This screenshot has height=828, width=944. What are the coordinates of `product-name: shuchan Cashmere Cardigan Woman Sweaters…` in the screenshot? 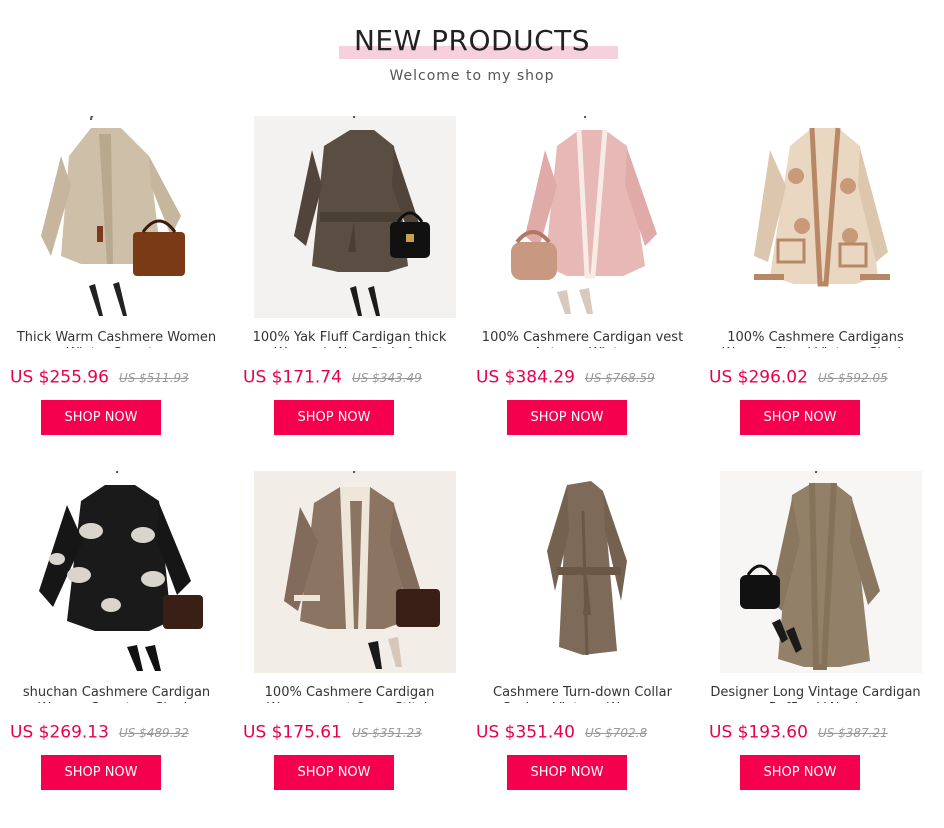 It's located at (116, 694).